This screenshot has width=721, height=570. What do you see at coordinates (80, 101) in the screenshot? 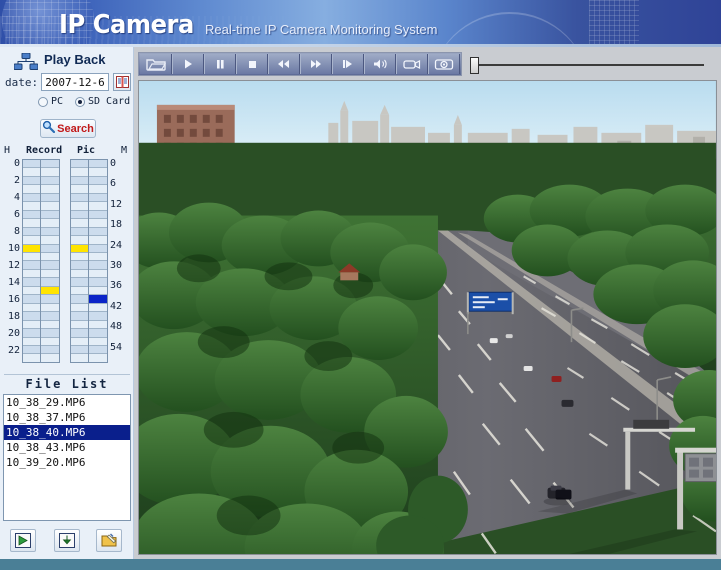
I see `radio-sdcard-dot` at bounding box center [80, 101].